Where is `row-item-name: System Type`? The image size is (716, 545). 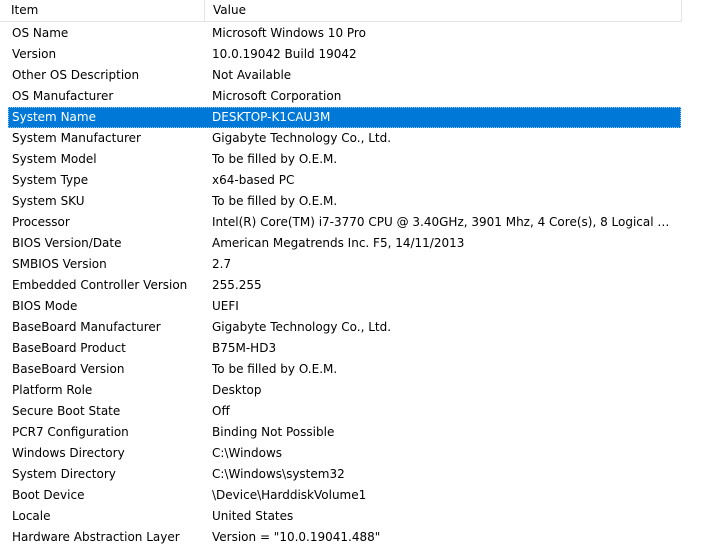
row-item-name: System Type is located at coordinates (50, 180).